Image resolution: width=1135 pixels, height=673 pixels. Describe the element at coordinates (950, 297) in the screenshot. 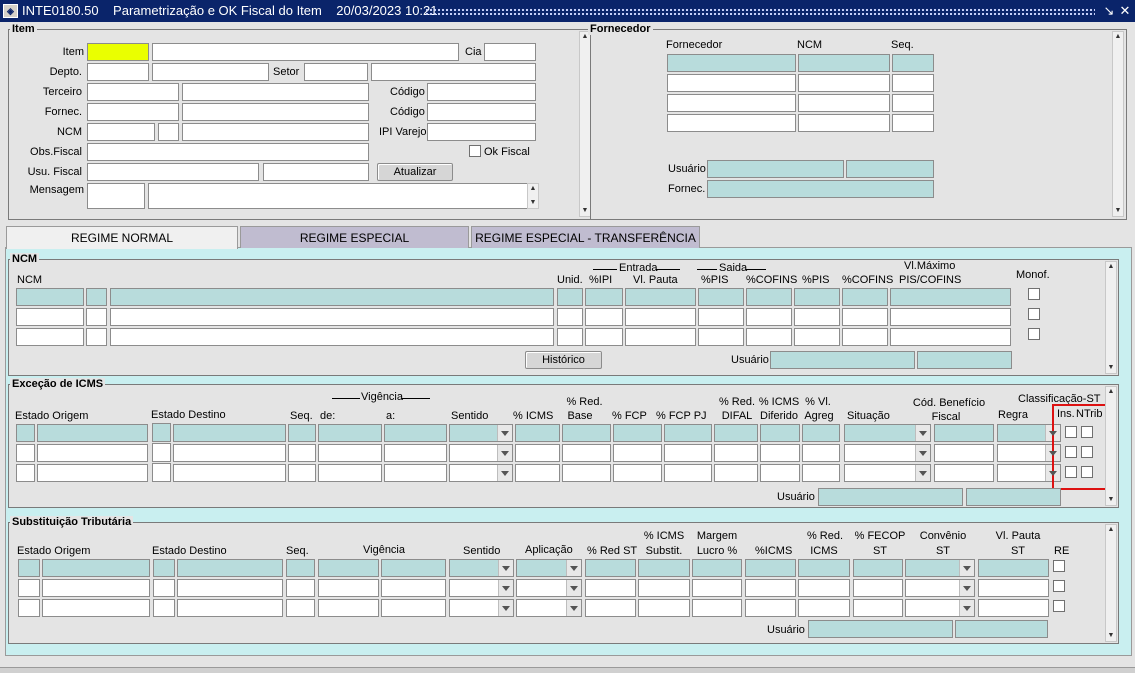

I see `ncm-vl-maximo-field` at that location.